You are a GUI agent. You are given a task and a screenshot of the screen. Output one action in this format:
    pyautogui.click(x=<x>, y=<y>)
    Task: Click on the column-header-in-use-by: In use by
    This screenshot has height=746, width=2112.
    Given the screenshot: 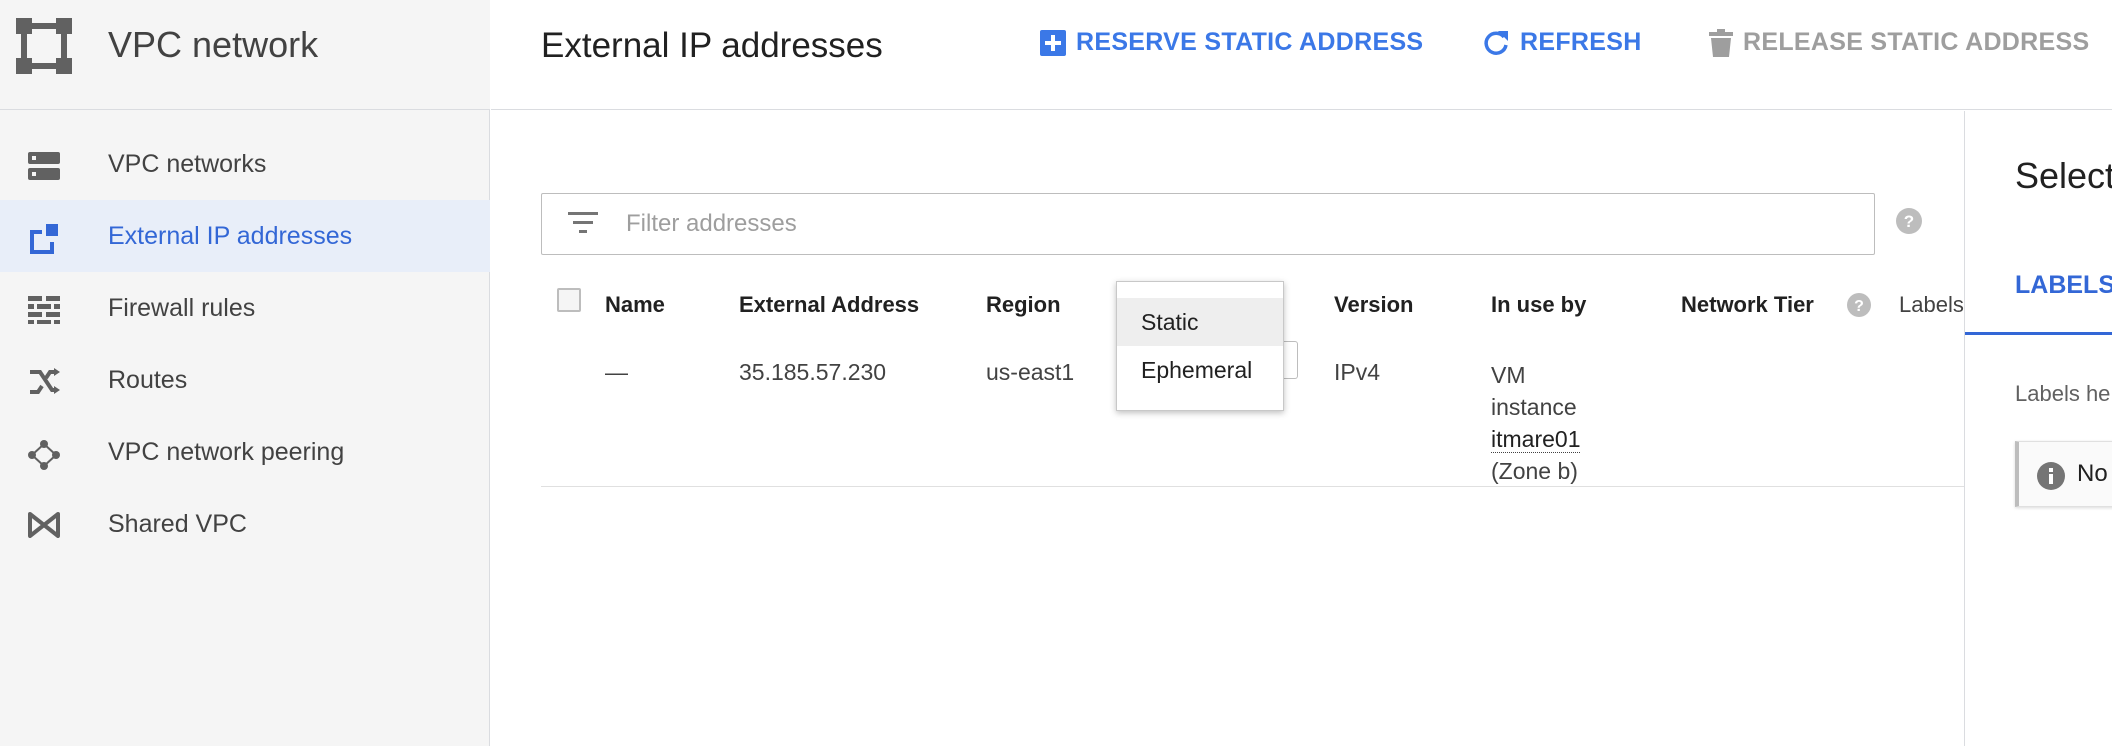 What is the action you would take?
    pyautogui.click(x=1538, y=305)
    